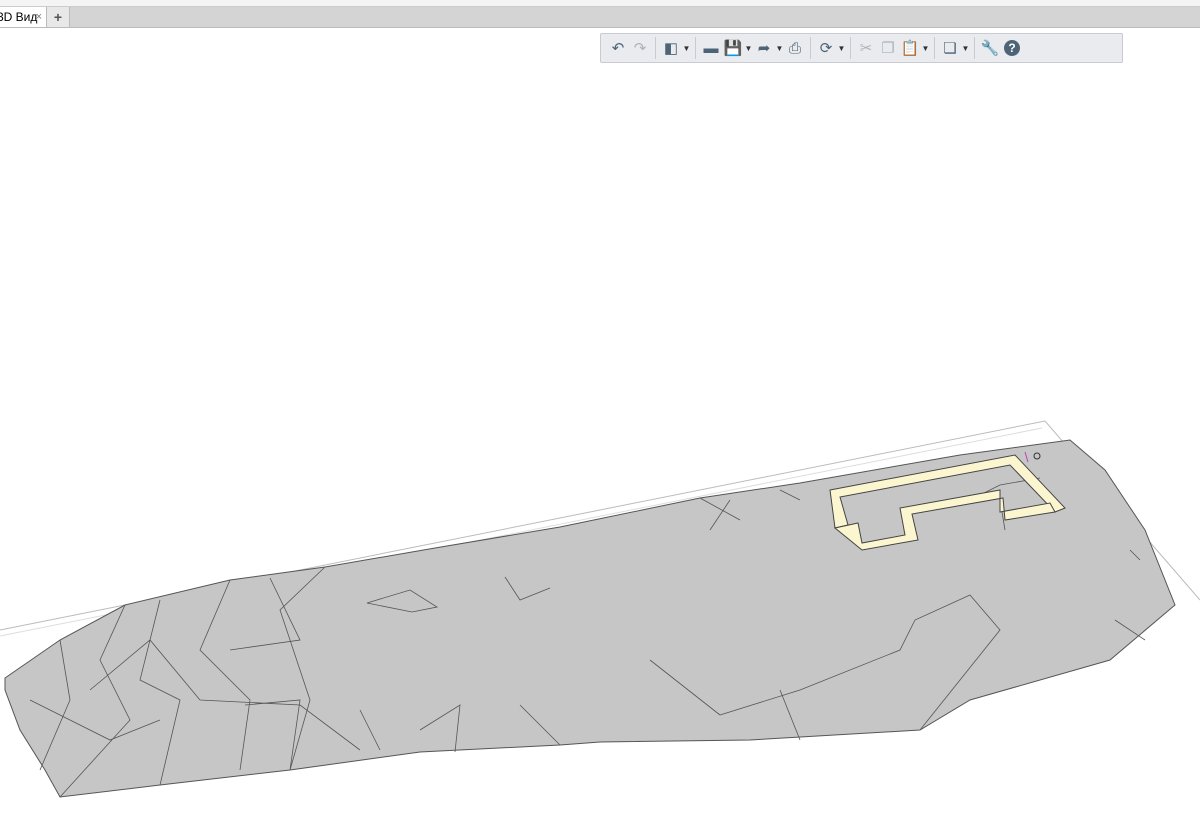 This screenshot has height=820, width=1200. I want to click on export-button: ➦, so click(764, 48).